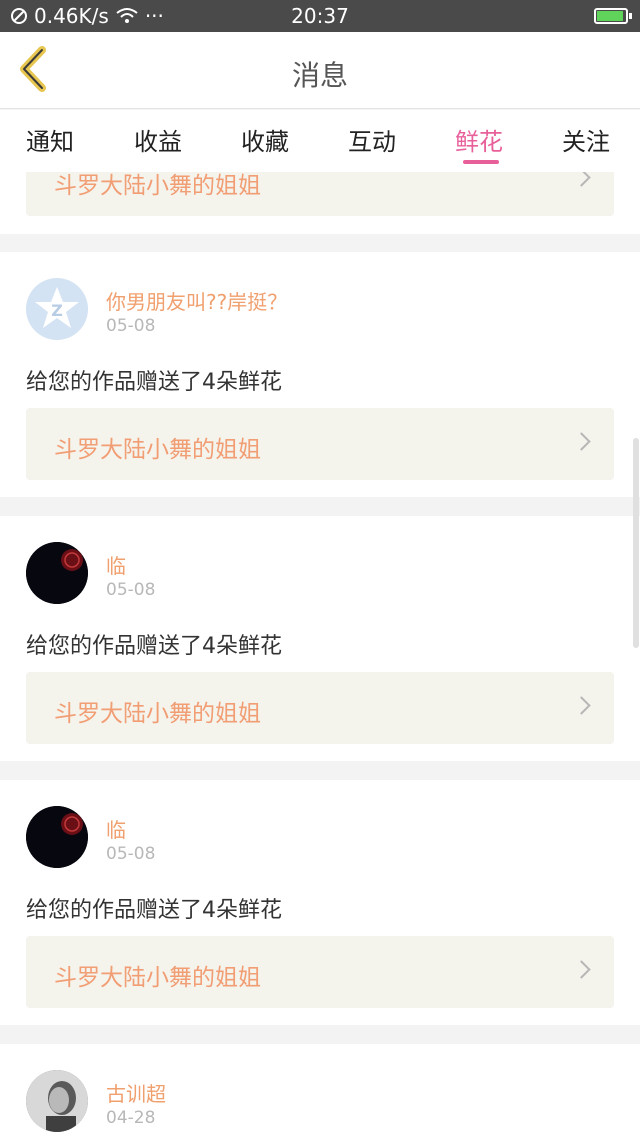 This screenshot has width=640, height=1138. I want to click on page-title: 消息, so click(319, 75).